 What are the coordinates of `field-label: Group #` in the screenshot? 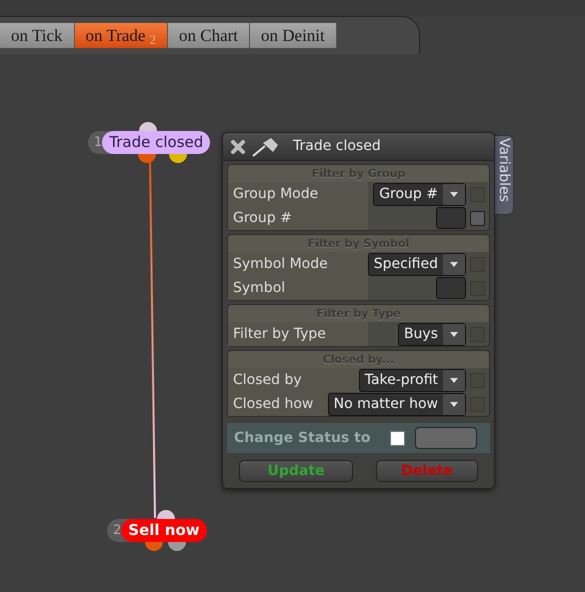 It's located at (298, 218).